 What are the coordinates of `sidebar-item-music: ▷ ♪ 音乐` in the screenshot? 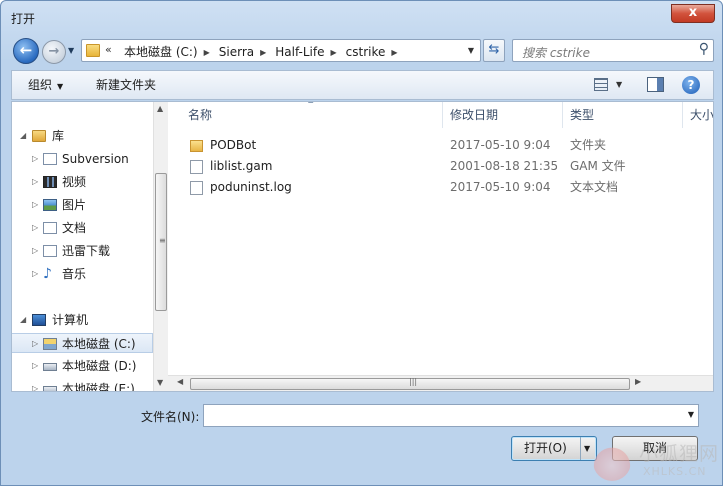 It's located at (82, 274).